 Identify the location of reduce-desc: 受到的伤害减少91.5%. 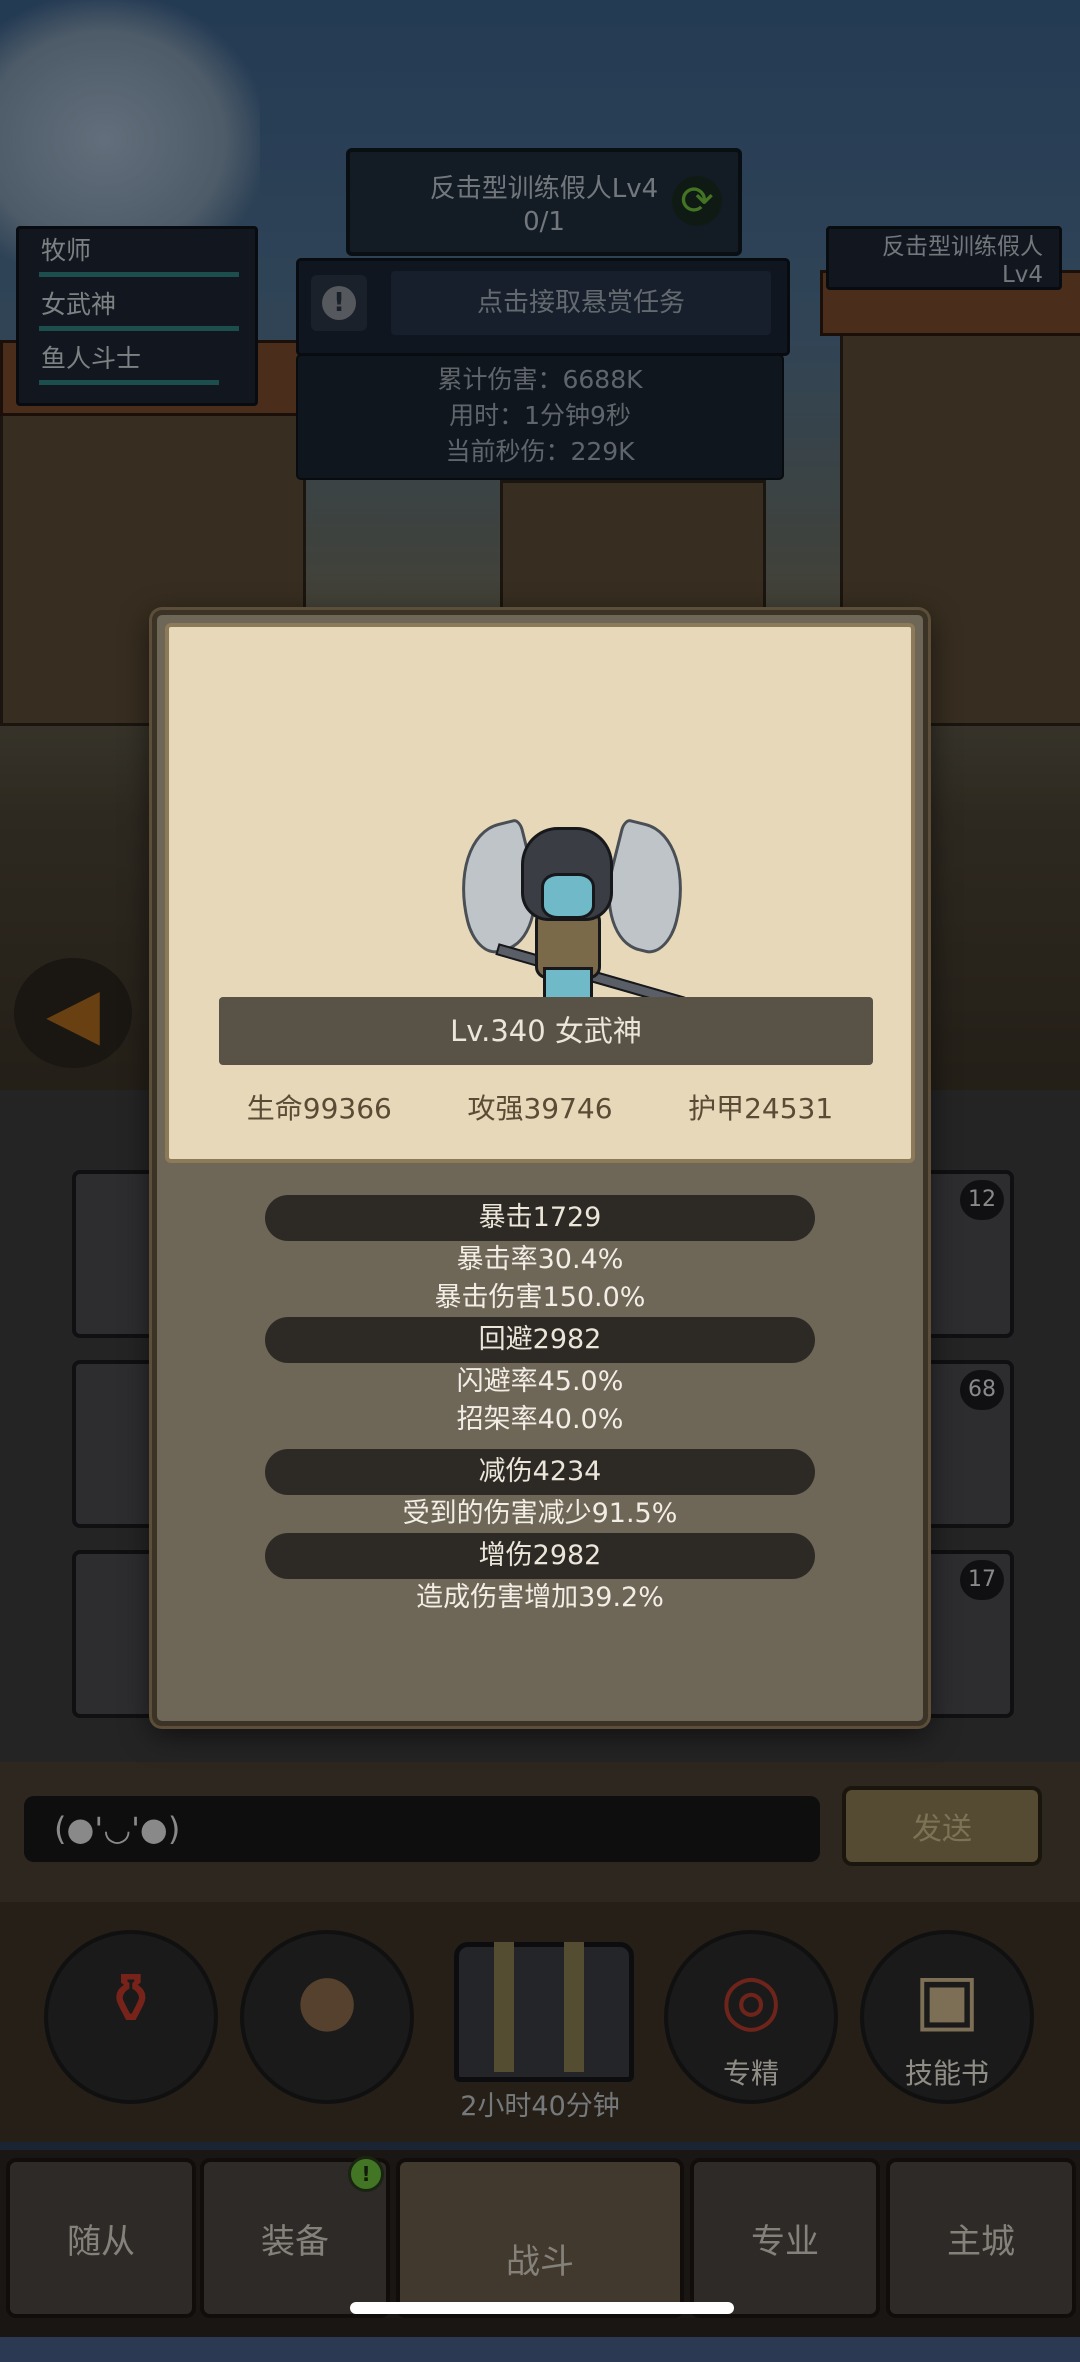
(540, 1513).